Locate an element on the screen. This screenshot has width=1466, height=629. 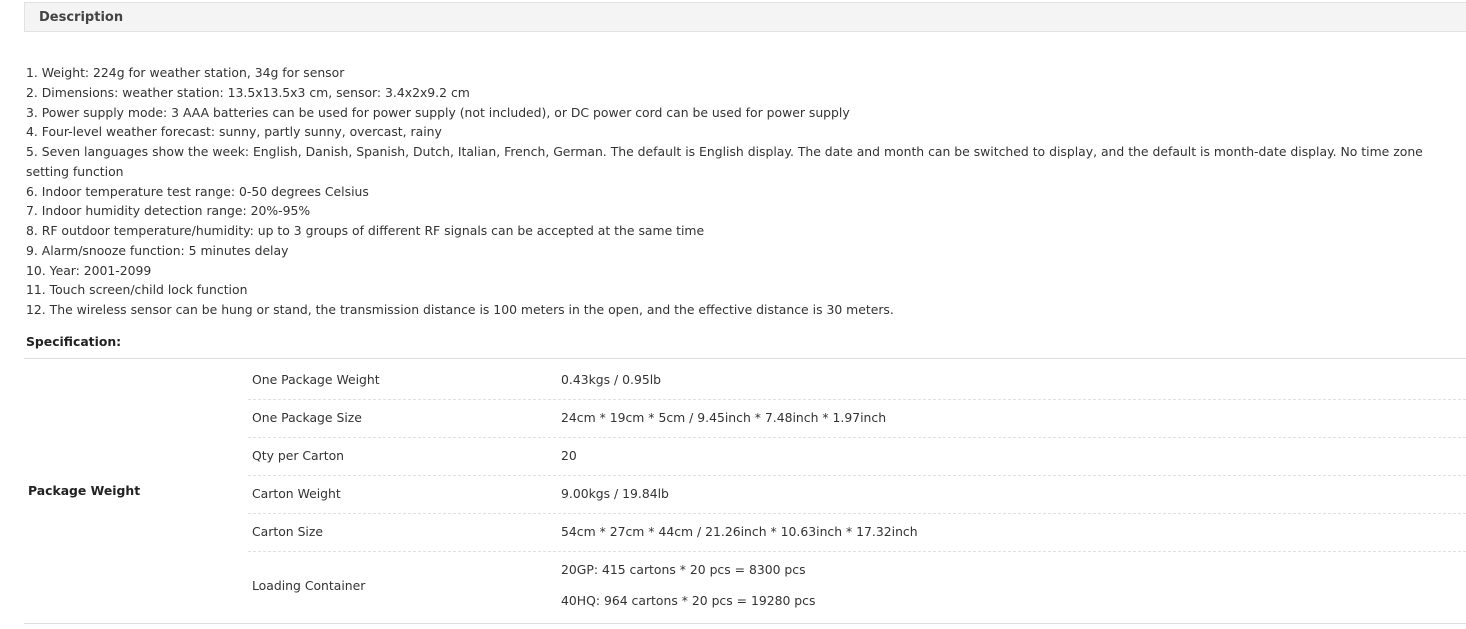
spec-key: Loading Container is located at coordinates (309, 585).